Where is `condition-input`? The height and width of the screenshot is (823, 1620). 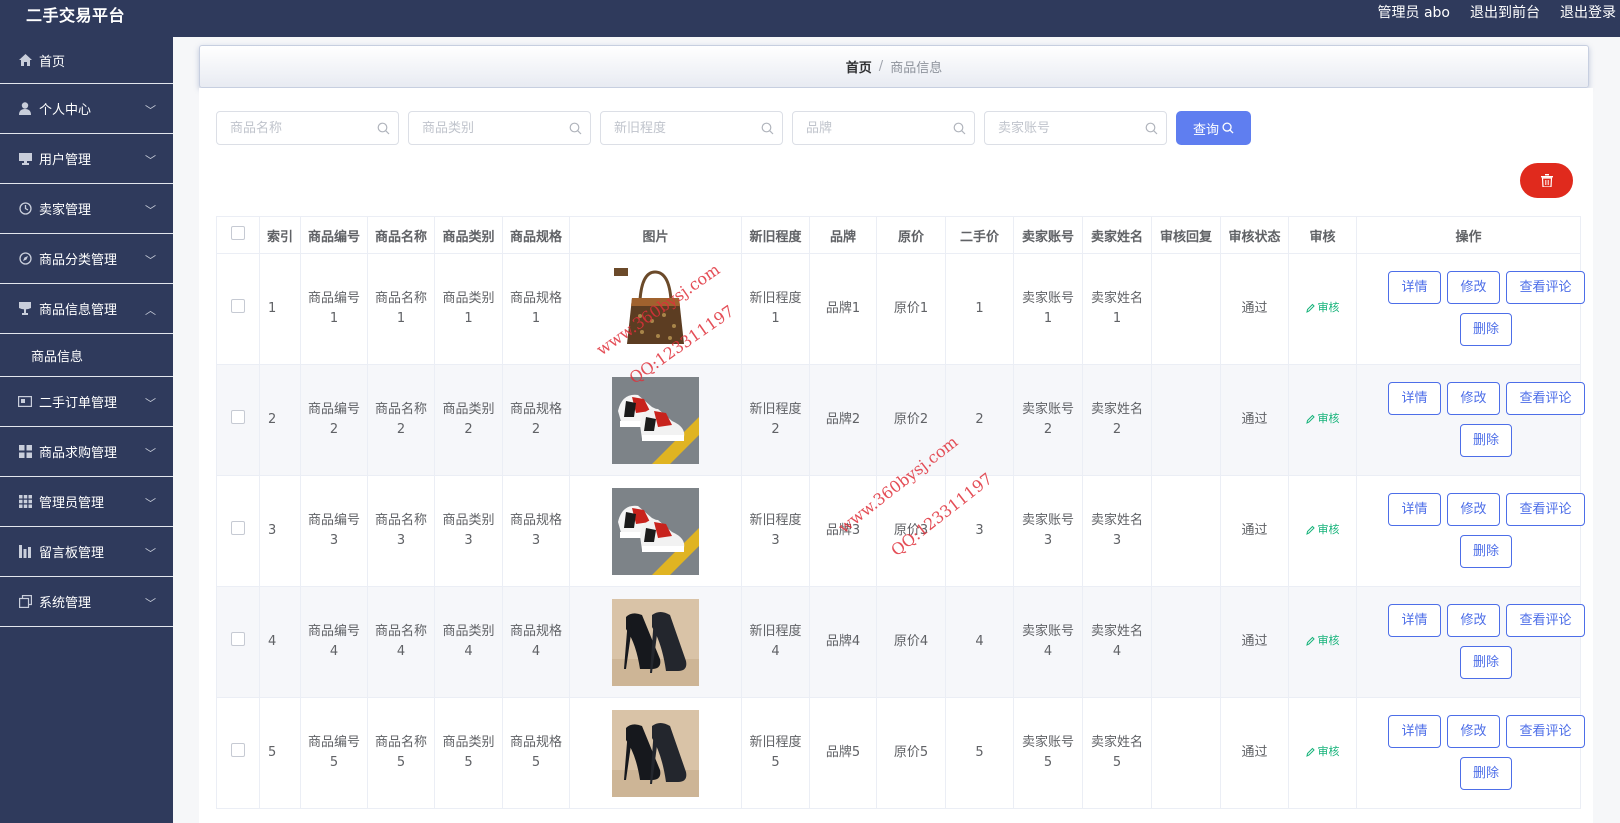
condition-input is located at coordinates (691, 128).